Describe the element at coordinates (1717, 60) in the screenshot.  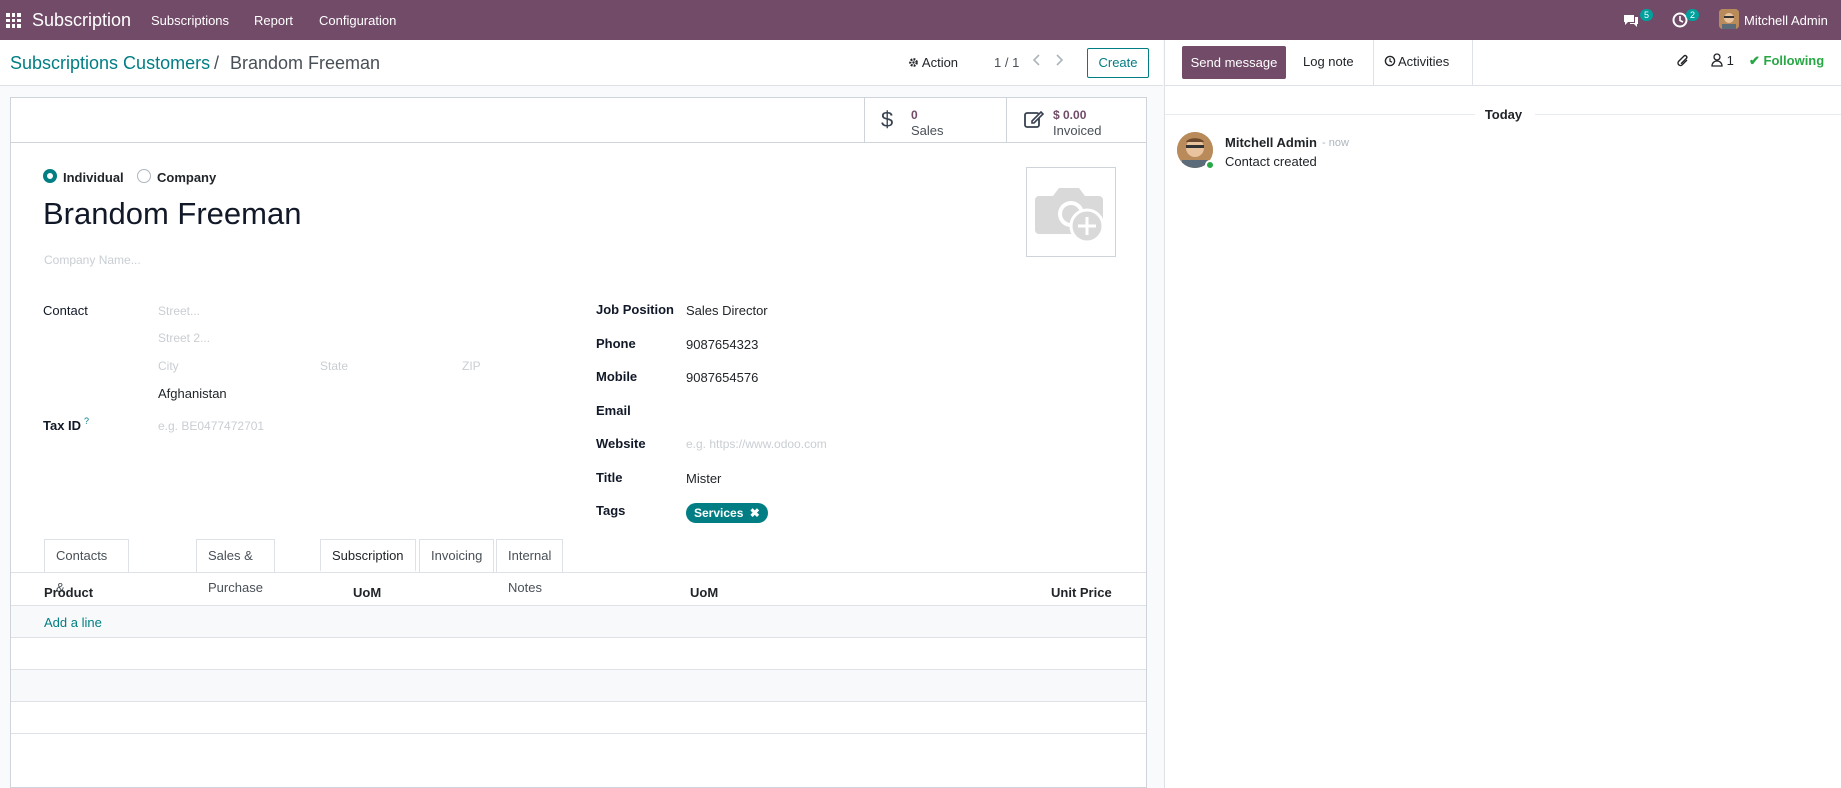
I see `user-icon` at that location.